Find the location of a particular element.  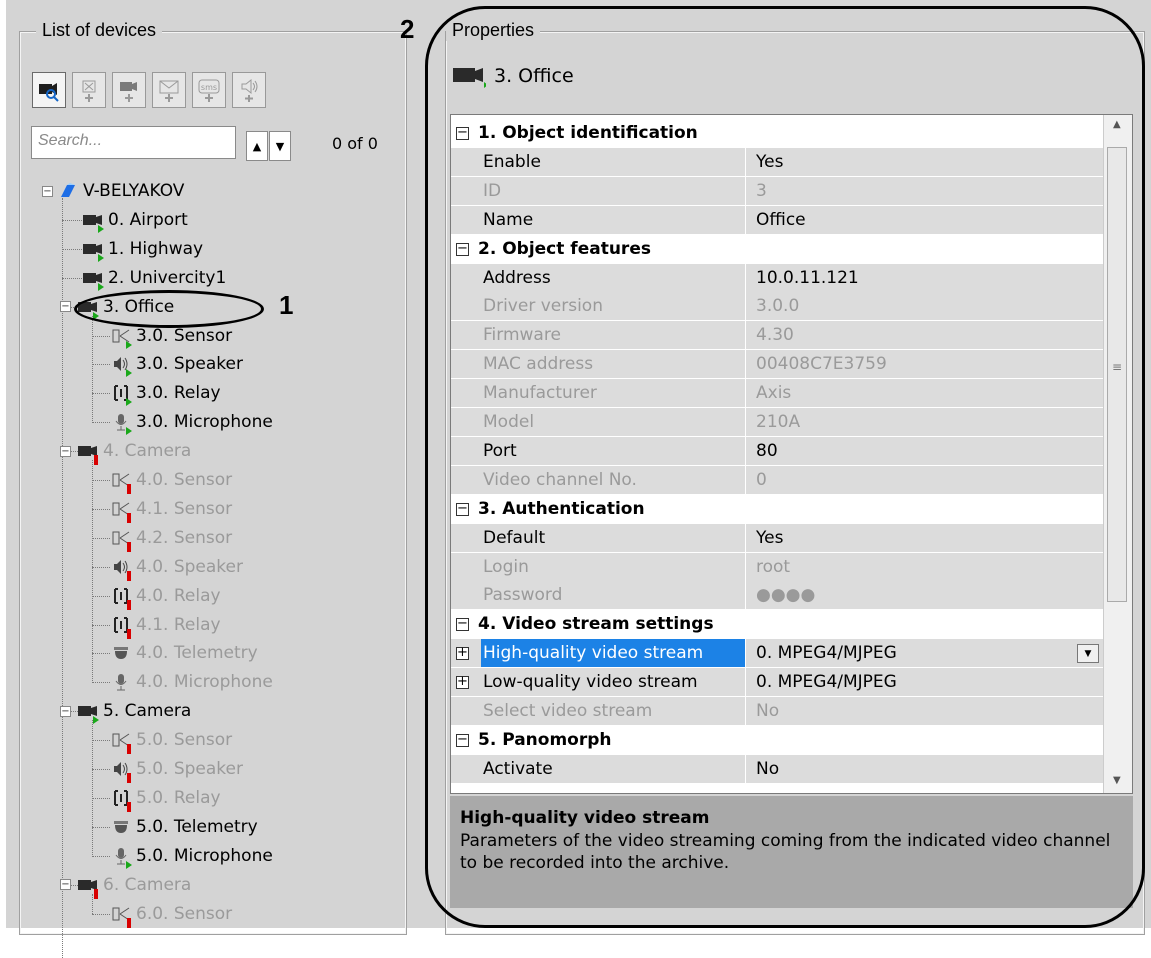

tree-item-camera: − 5. Camera is located at coordinates (126, 711).